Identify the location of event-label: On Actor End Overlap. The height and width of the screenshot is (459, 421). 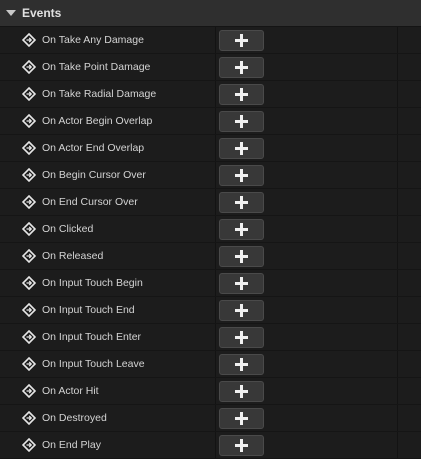
(93, 148).